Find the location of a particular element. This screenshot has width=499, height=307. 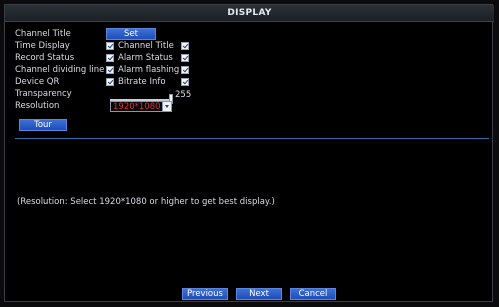

next-button: Next is located at coordinates (259, 294).